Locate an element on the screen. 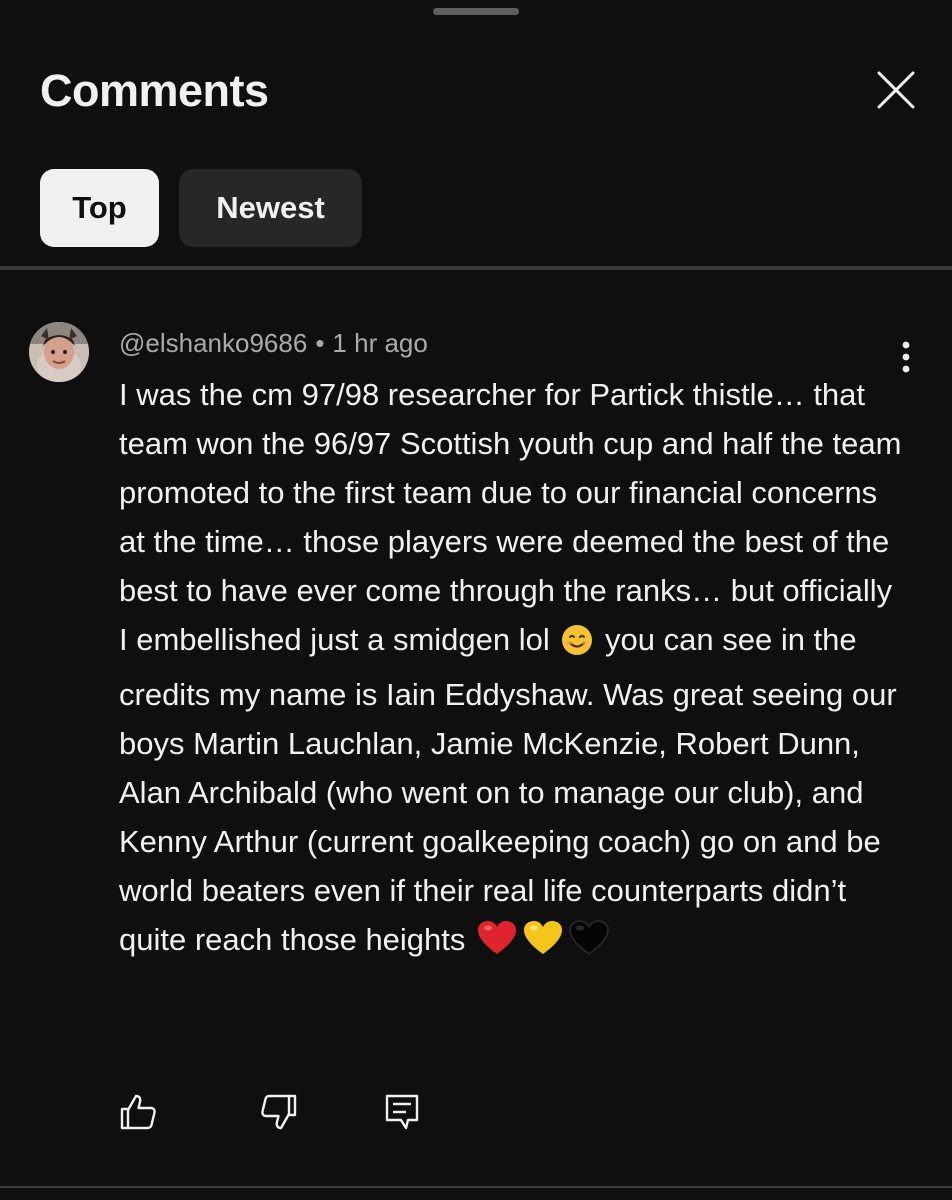 Image resolution: width=952 pixels, height=1200 pixels. avatar is located at coordinates (59, 352).